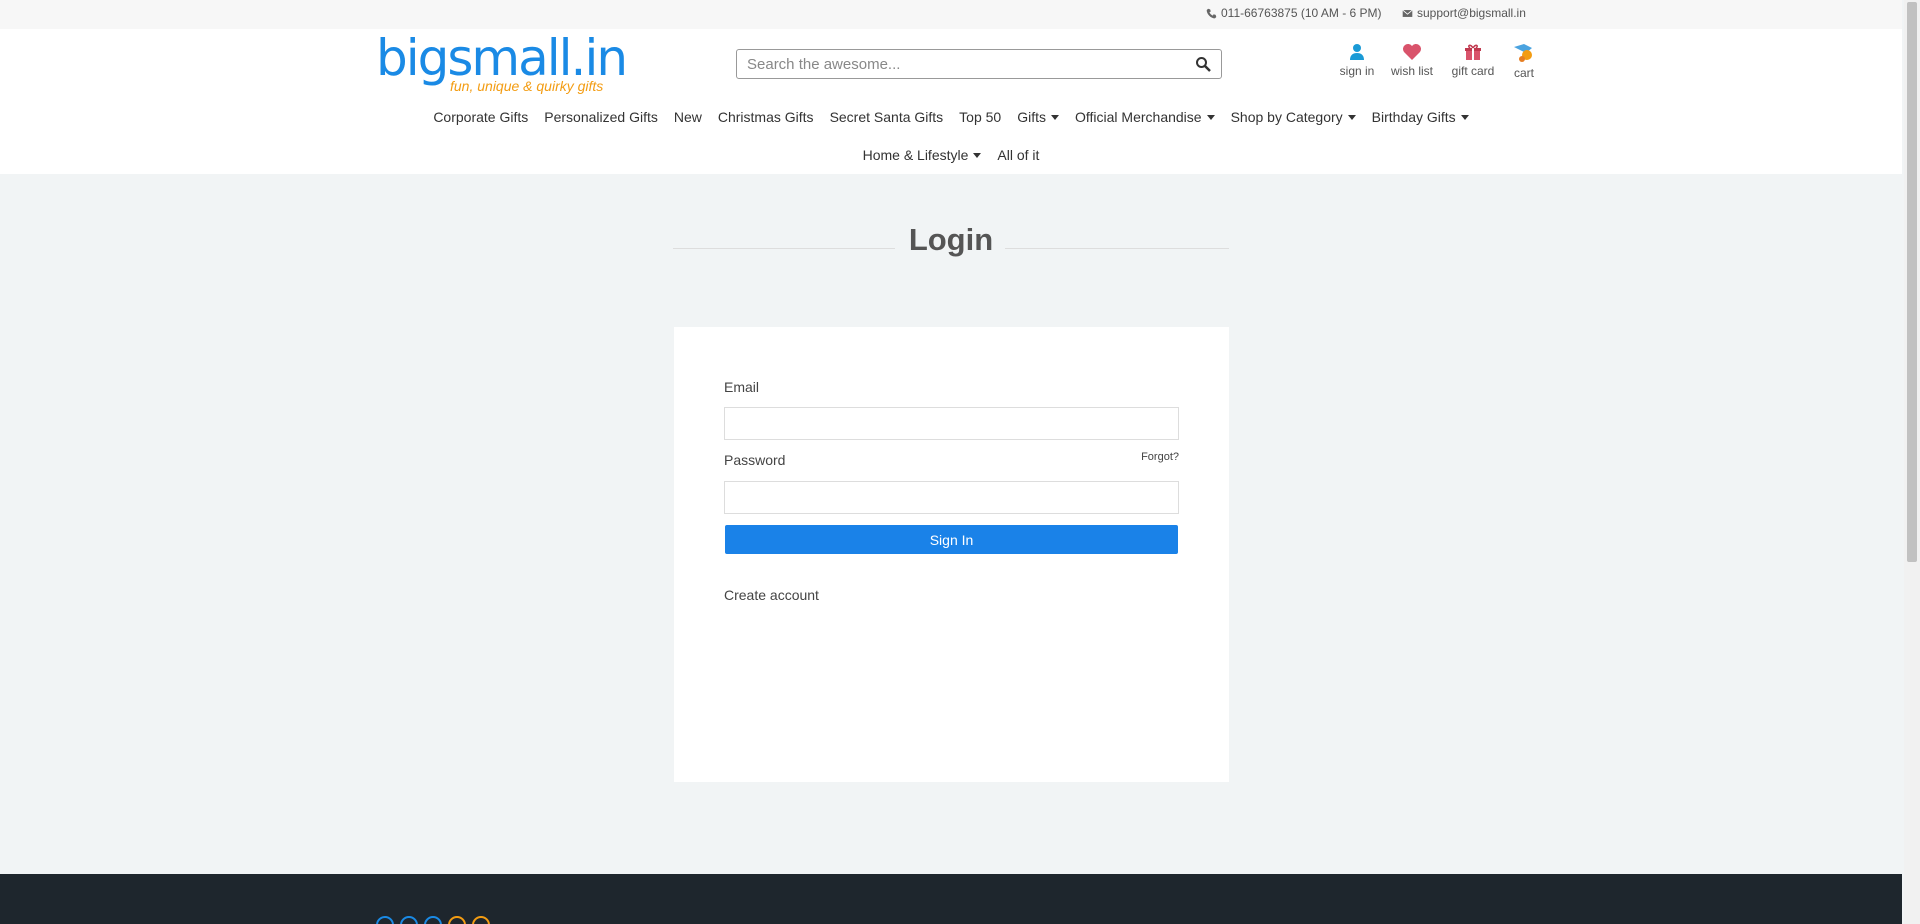  What do you see at coordinates (1407, 13) in the screenshot?
I see `envelope-icon` at bounding box center [1407, 13].